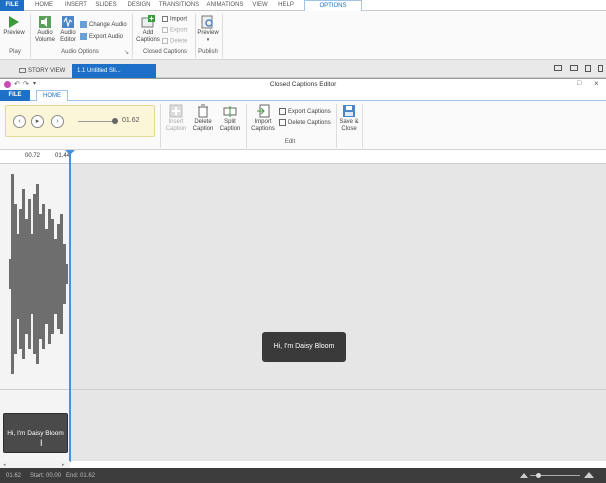 The height and width of the screenshot is (483, 606). I want to click on export-captions-icon, so click(282, 111).